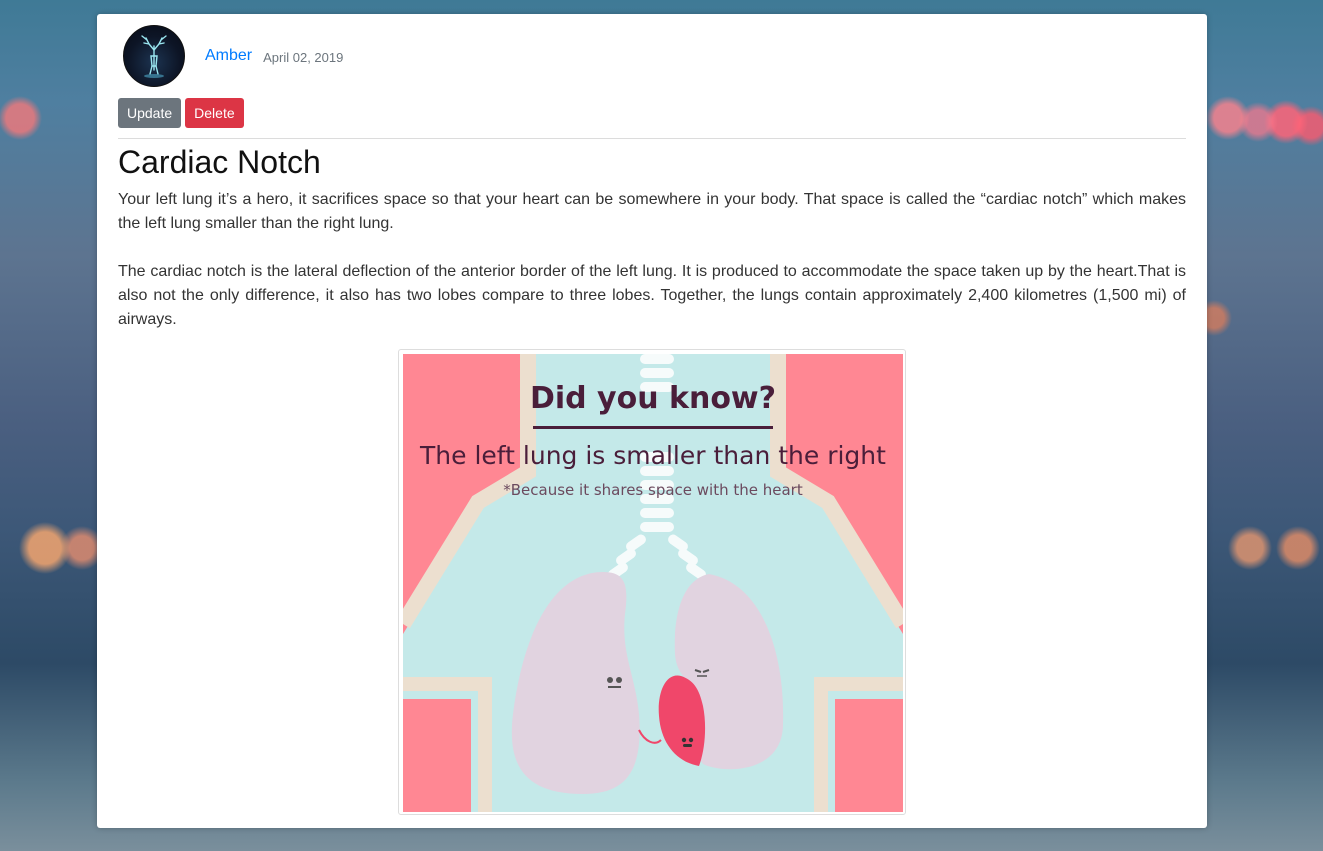  I want to click on avatar, so click(154, 56).